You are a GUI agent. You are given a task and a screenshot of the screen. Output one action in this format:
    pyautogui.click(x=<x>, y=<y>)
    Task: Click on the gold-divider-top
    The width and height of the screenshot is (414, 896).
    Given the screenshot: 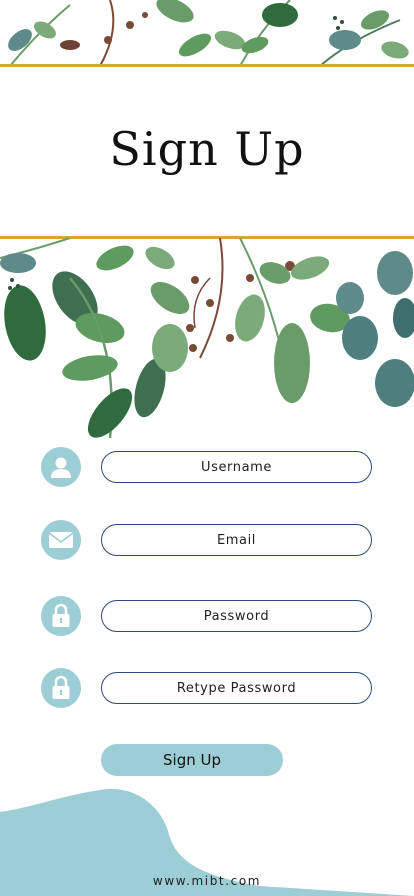 What is the action you would take?
    pyautogui.click(x=207, y=65)
    